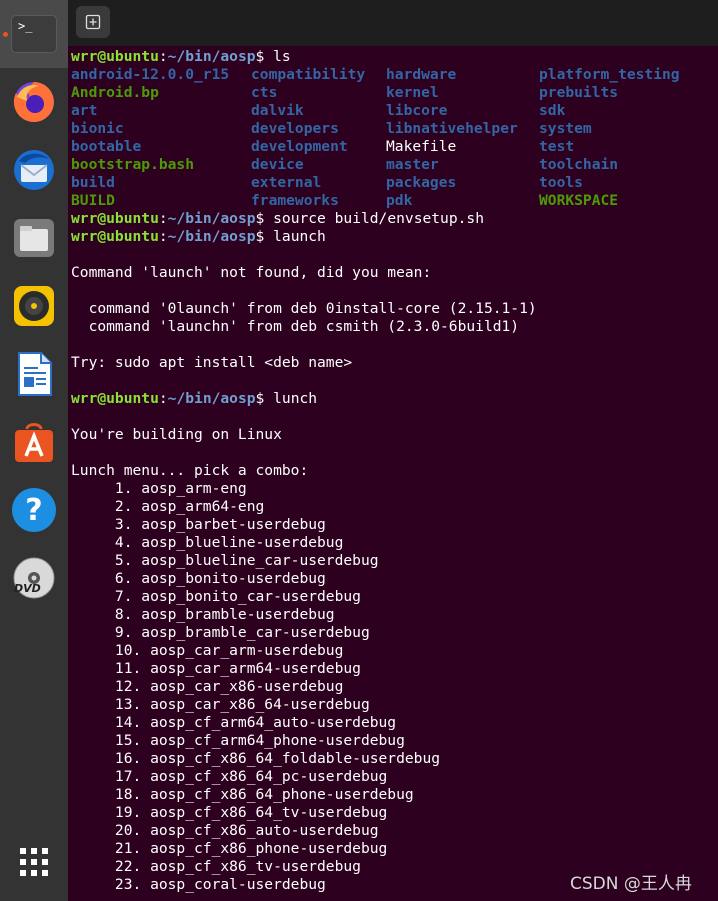 This screenshot has width=718, height=901. What do you see at coordinates (412, 92) in the screenshot?
I see `ls-entry: kernel` at bounding box center [412, 92].